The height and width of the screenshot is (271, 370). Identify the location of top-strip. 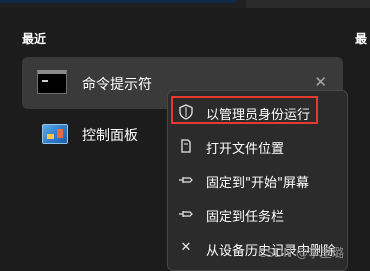
(185, 4).